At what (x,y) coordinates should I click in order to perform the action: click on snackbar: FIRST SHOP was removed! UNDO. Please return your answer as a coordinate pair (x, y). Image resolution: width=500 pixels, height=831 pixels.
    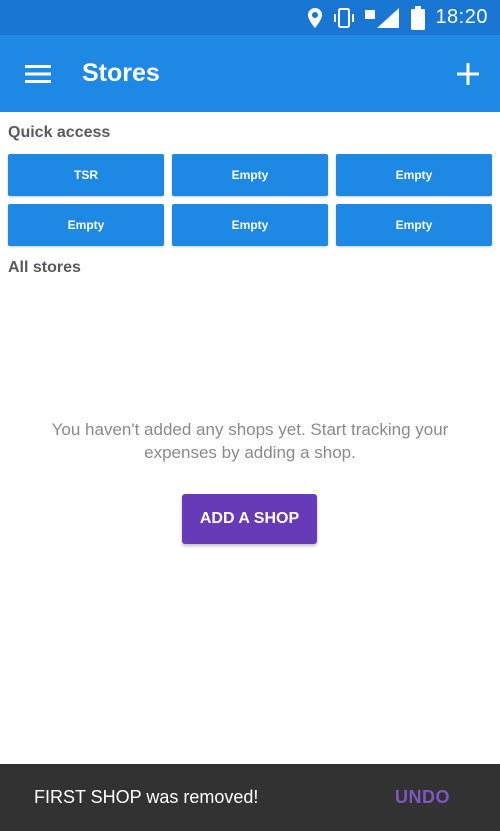
    Looking at the image, I should click on (250, 797).